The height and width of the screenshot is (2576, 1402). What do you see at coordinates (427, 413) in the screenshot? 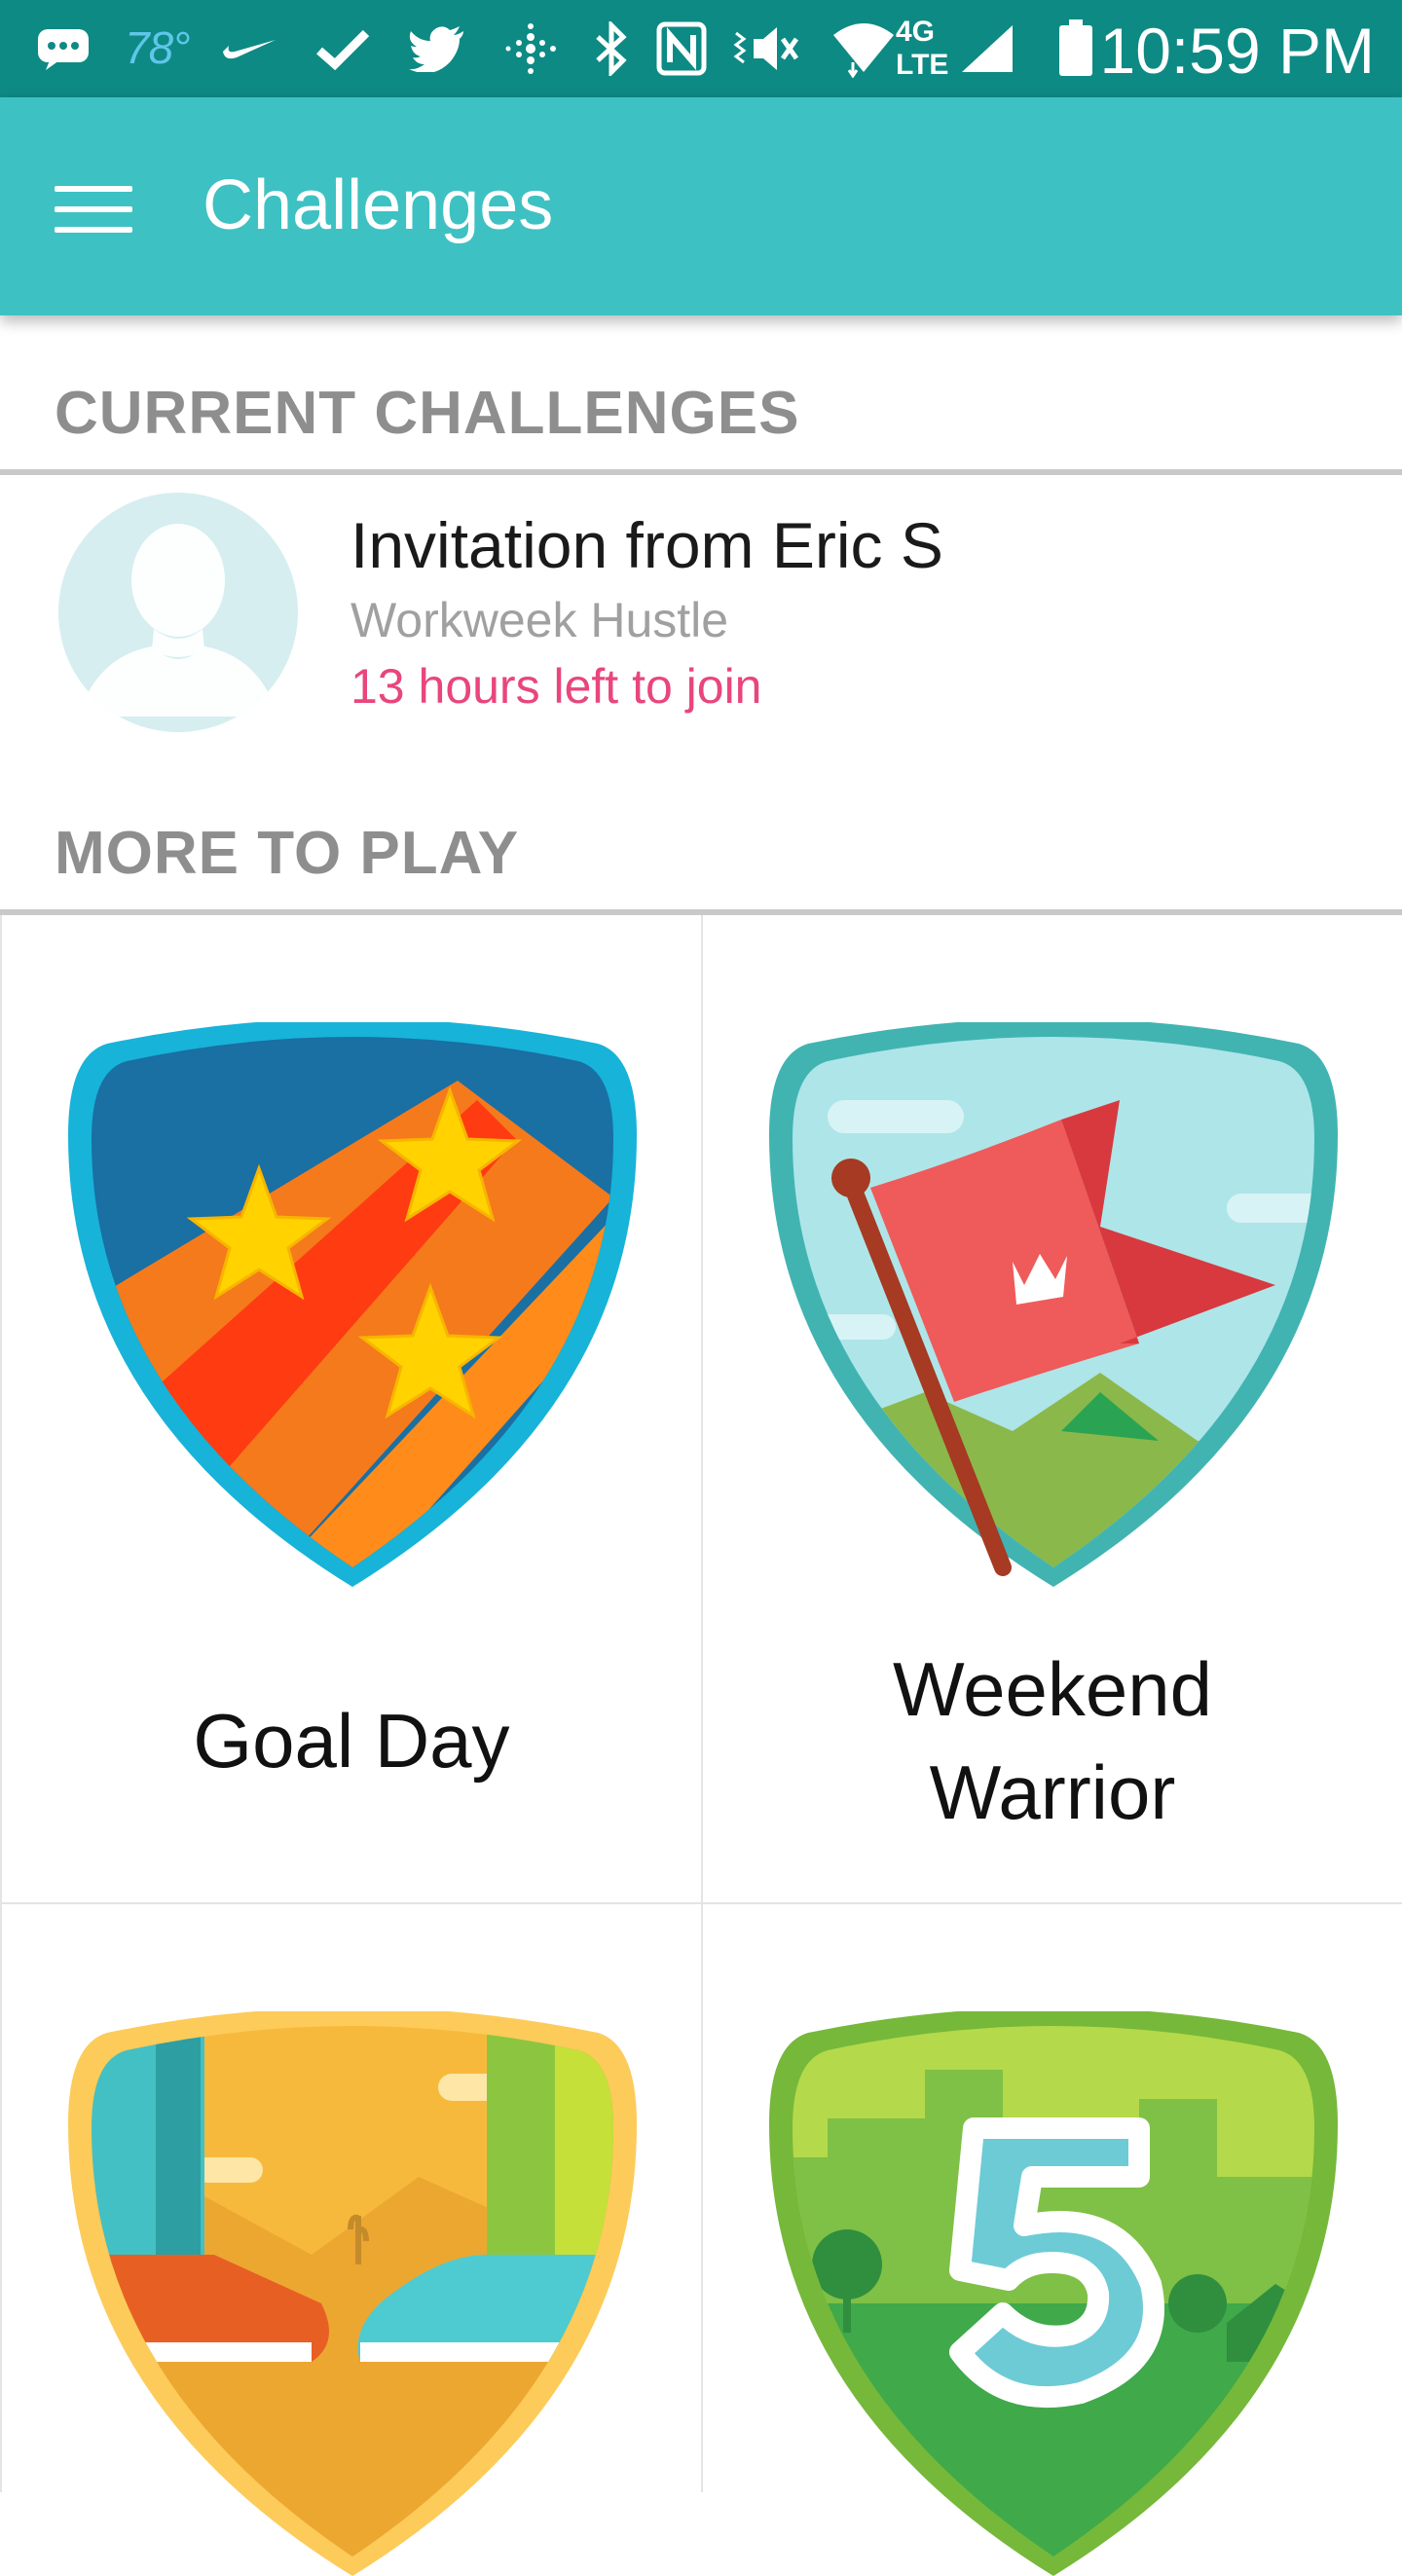
I see `section-title: CURRENT CHALLENGES` at bounding box center [427, 413].